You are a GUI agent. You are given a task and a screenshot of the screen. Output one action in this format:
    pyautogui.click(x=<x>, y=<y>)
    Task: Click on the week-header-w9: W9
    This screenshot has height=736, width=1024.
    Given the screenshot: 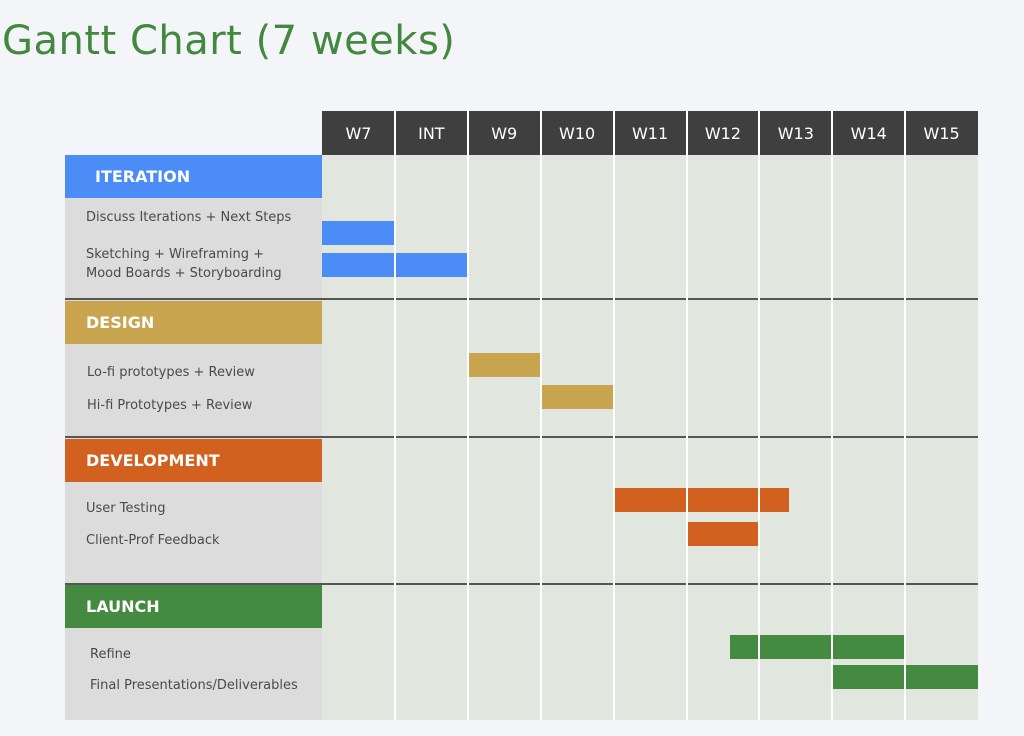 What is the action you would take?
    pyautogui.click(x=504, y=133)
    